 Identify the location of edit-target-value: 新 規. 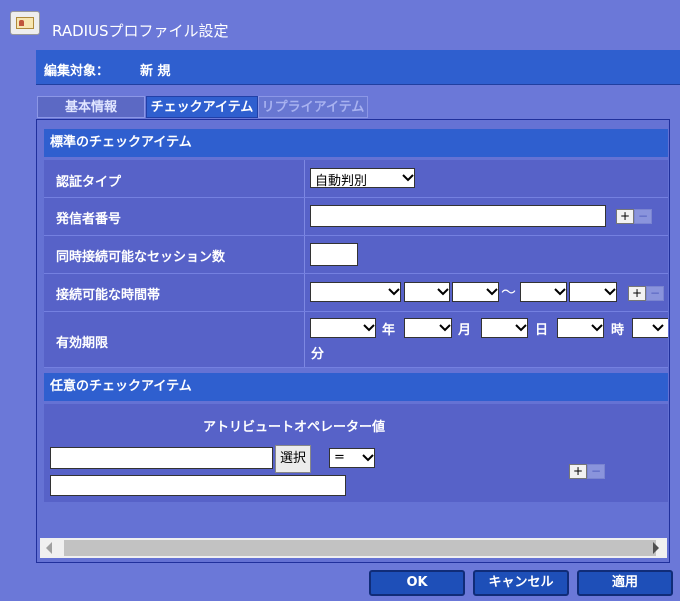
(155, 71).